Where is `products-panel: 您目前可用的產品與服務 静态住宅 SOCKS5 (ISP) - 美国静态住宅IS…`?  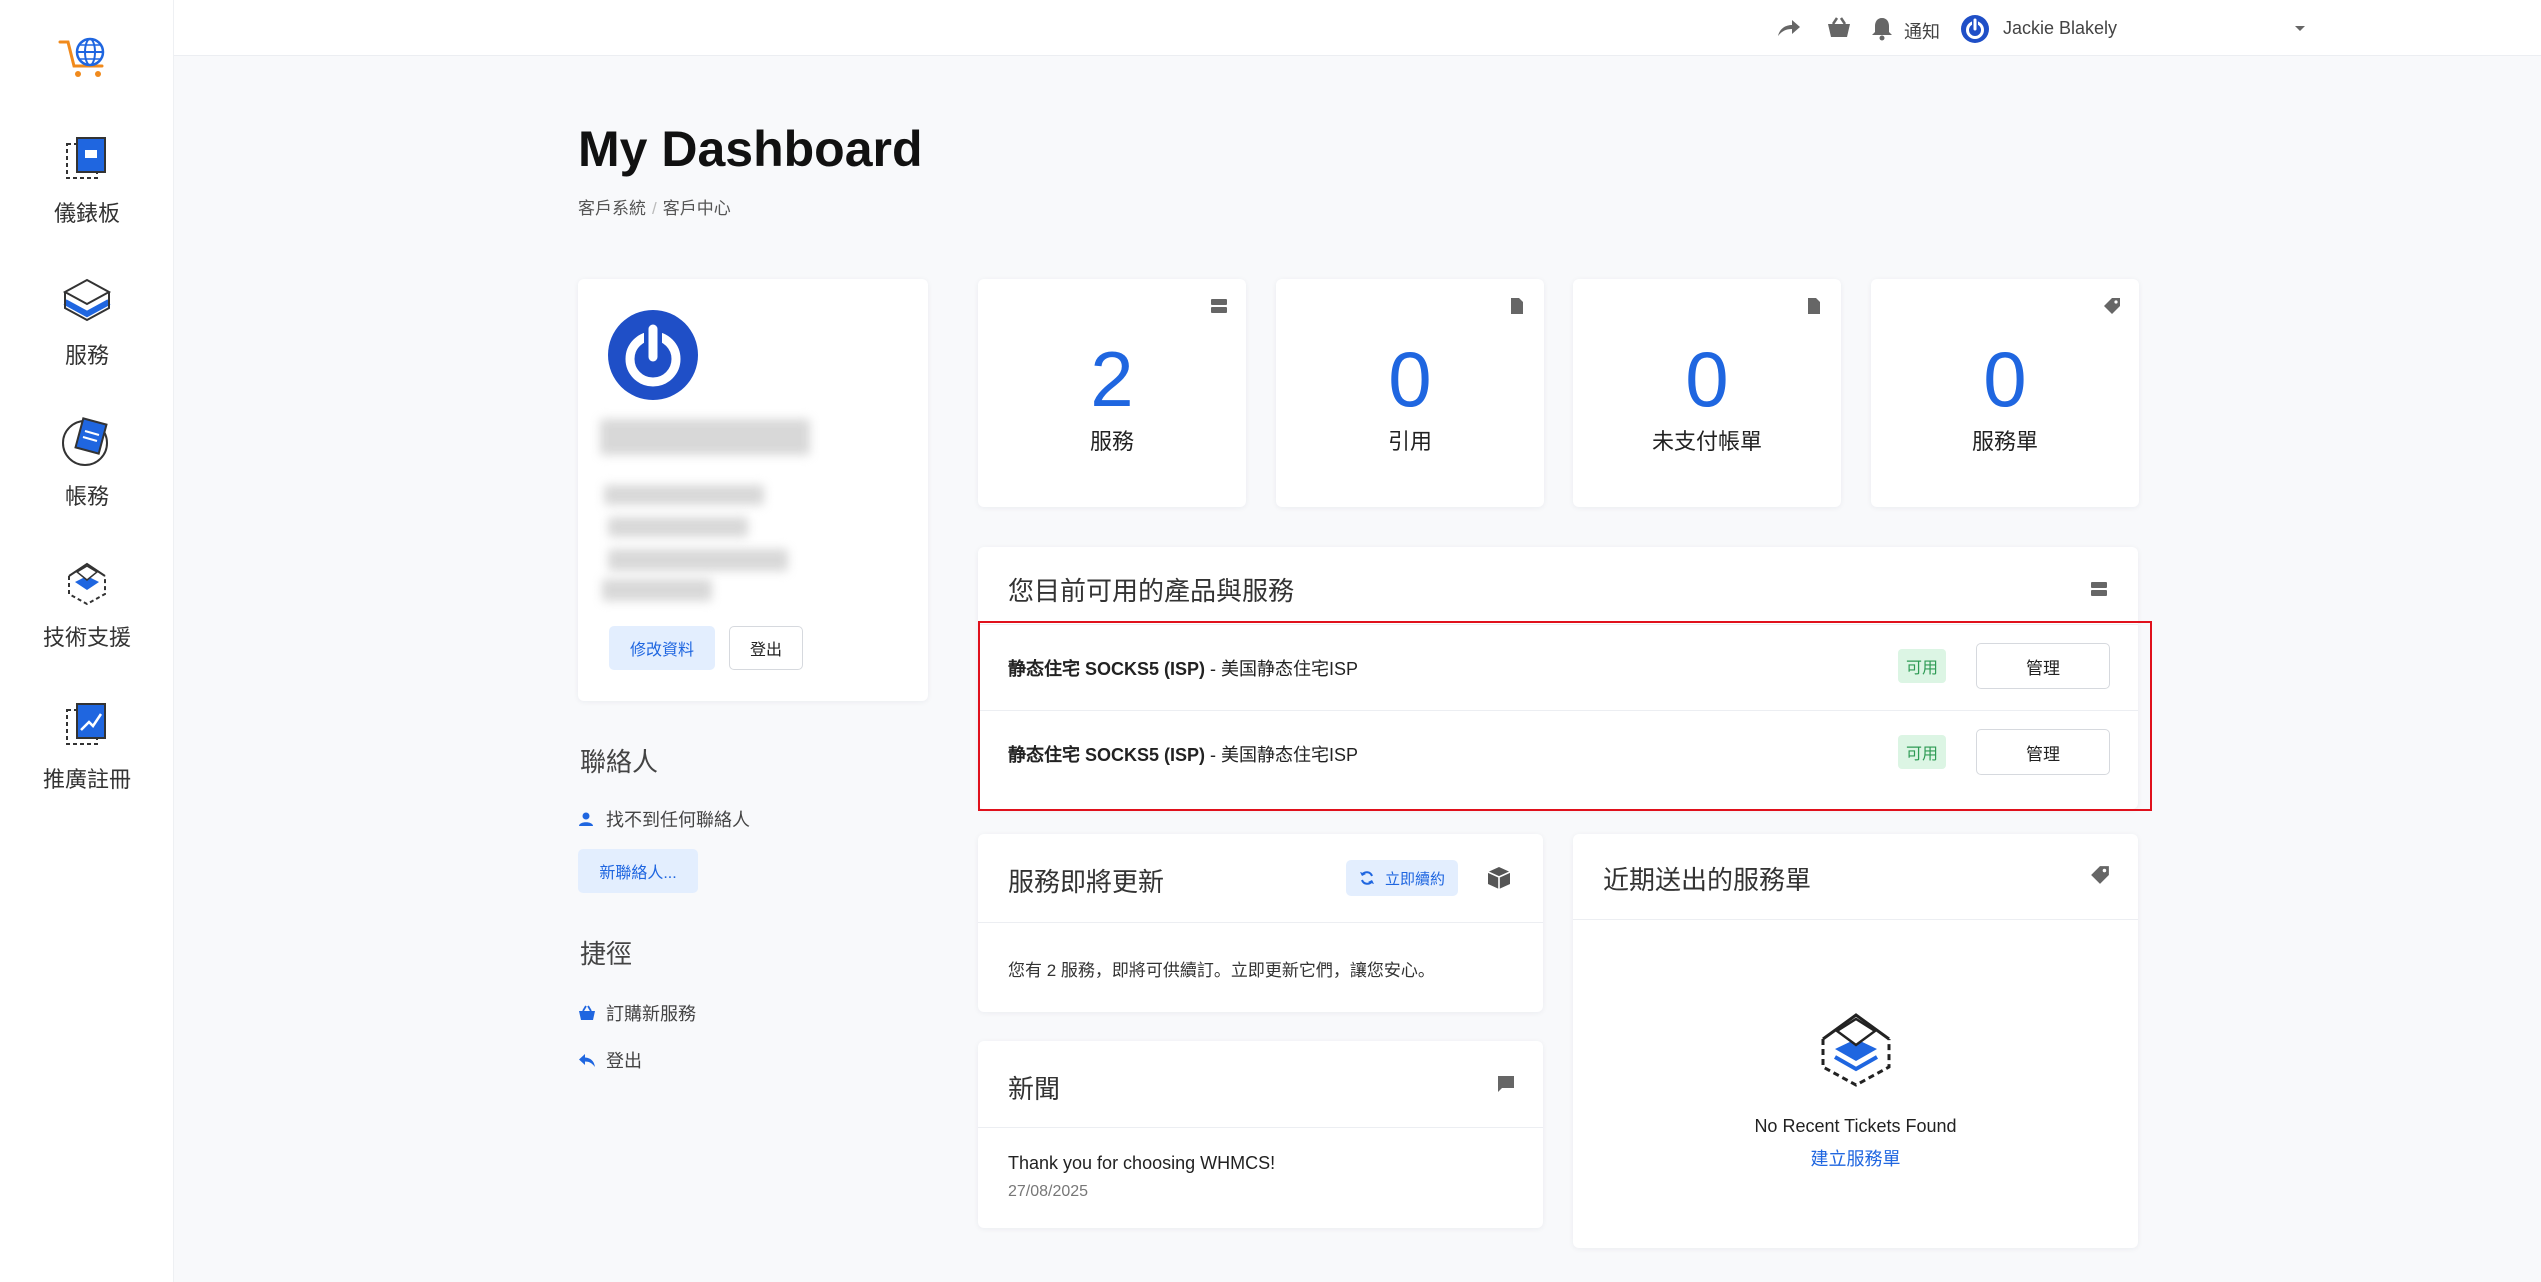 products-panel: 您目前可用的產品與服務 静态住宅 SOCKS5 (ISP) - 美国静态住宅IS… is located at coordinates (1558, 678).